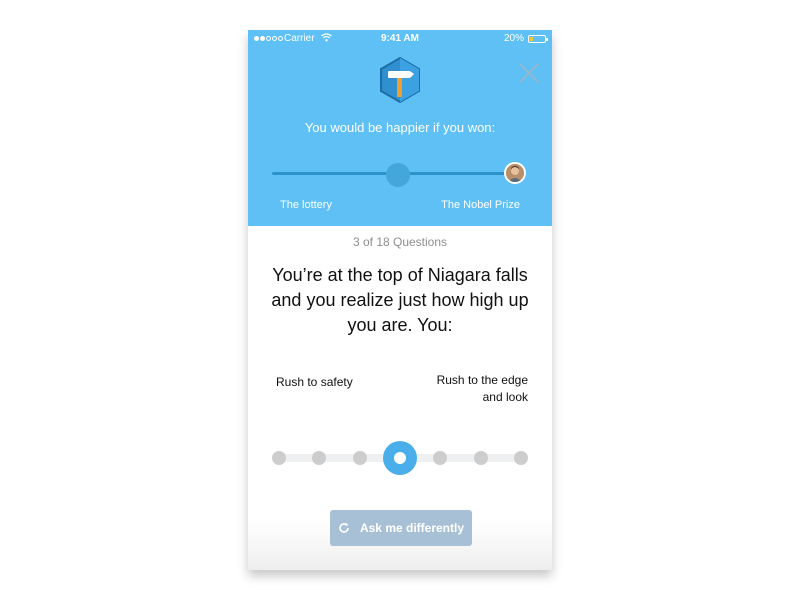  What do you see at coordinates (412, 528) in the screenshot?
I see `ask-differently-label: Ask me differently` at bounding box center [412, 528].